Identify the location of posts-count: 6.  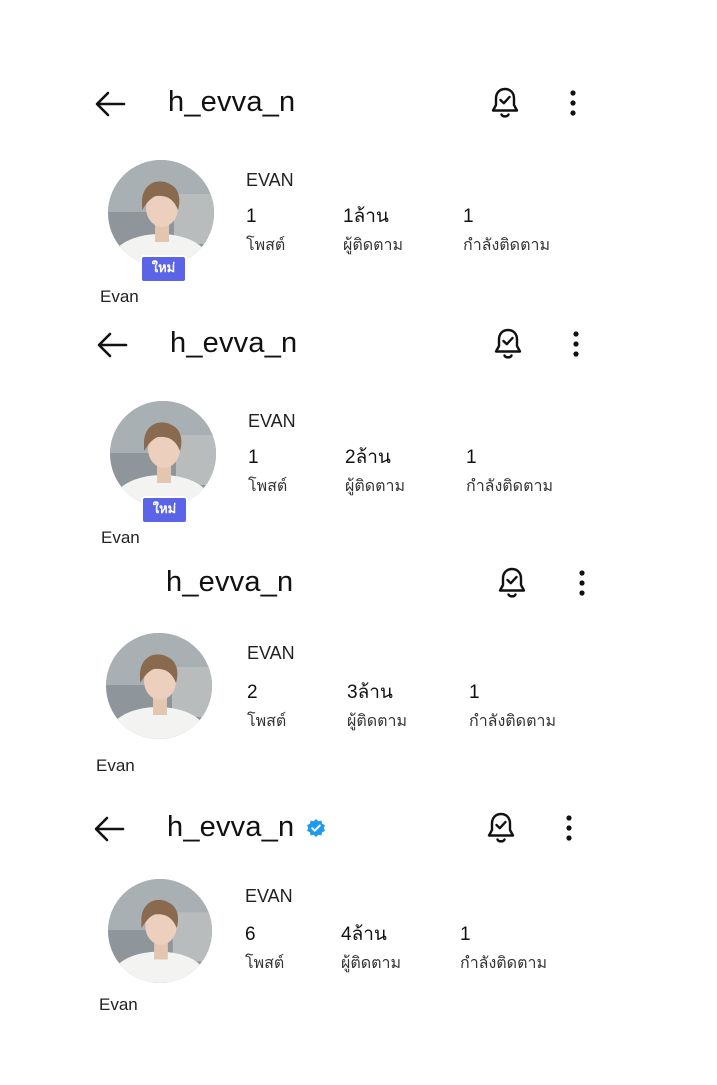
(250, 934).